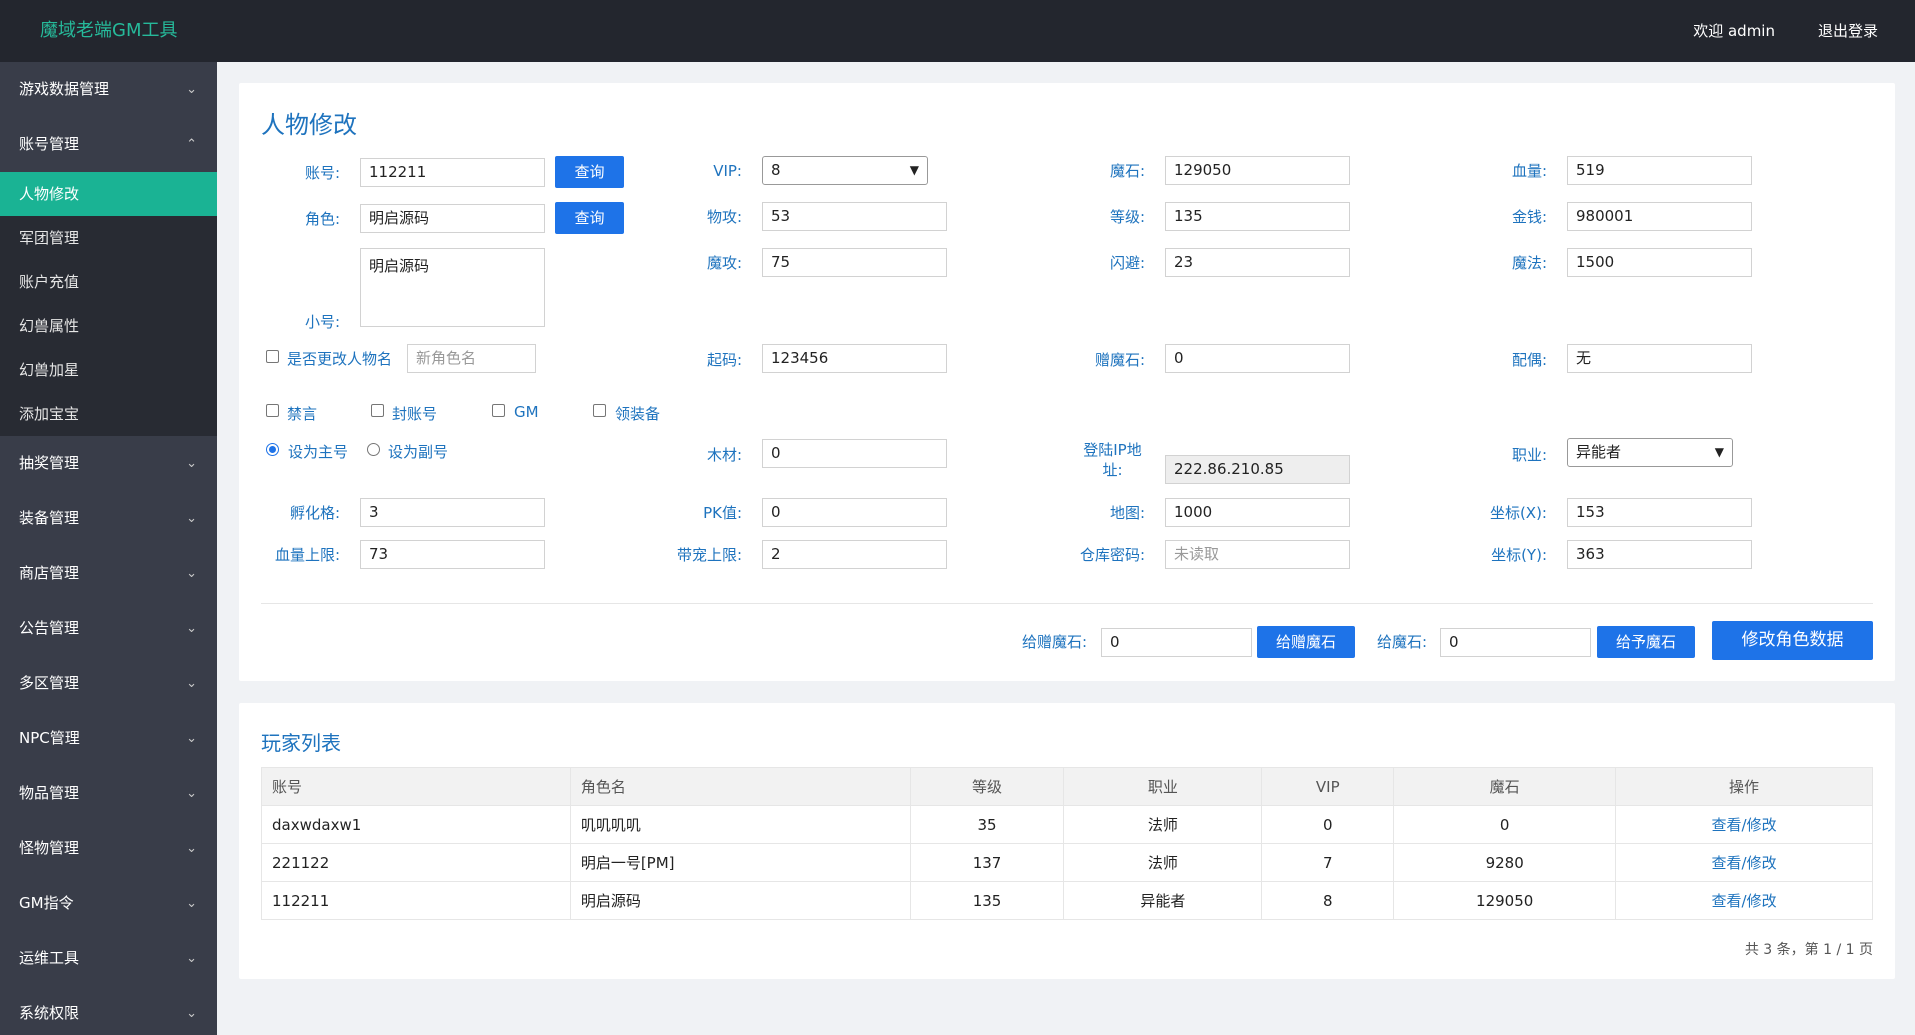 Image resolution: width=1915 pixels, height=1035 pixels. I want to click on chevron-up-icon: ⌃, so click(191, 144).